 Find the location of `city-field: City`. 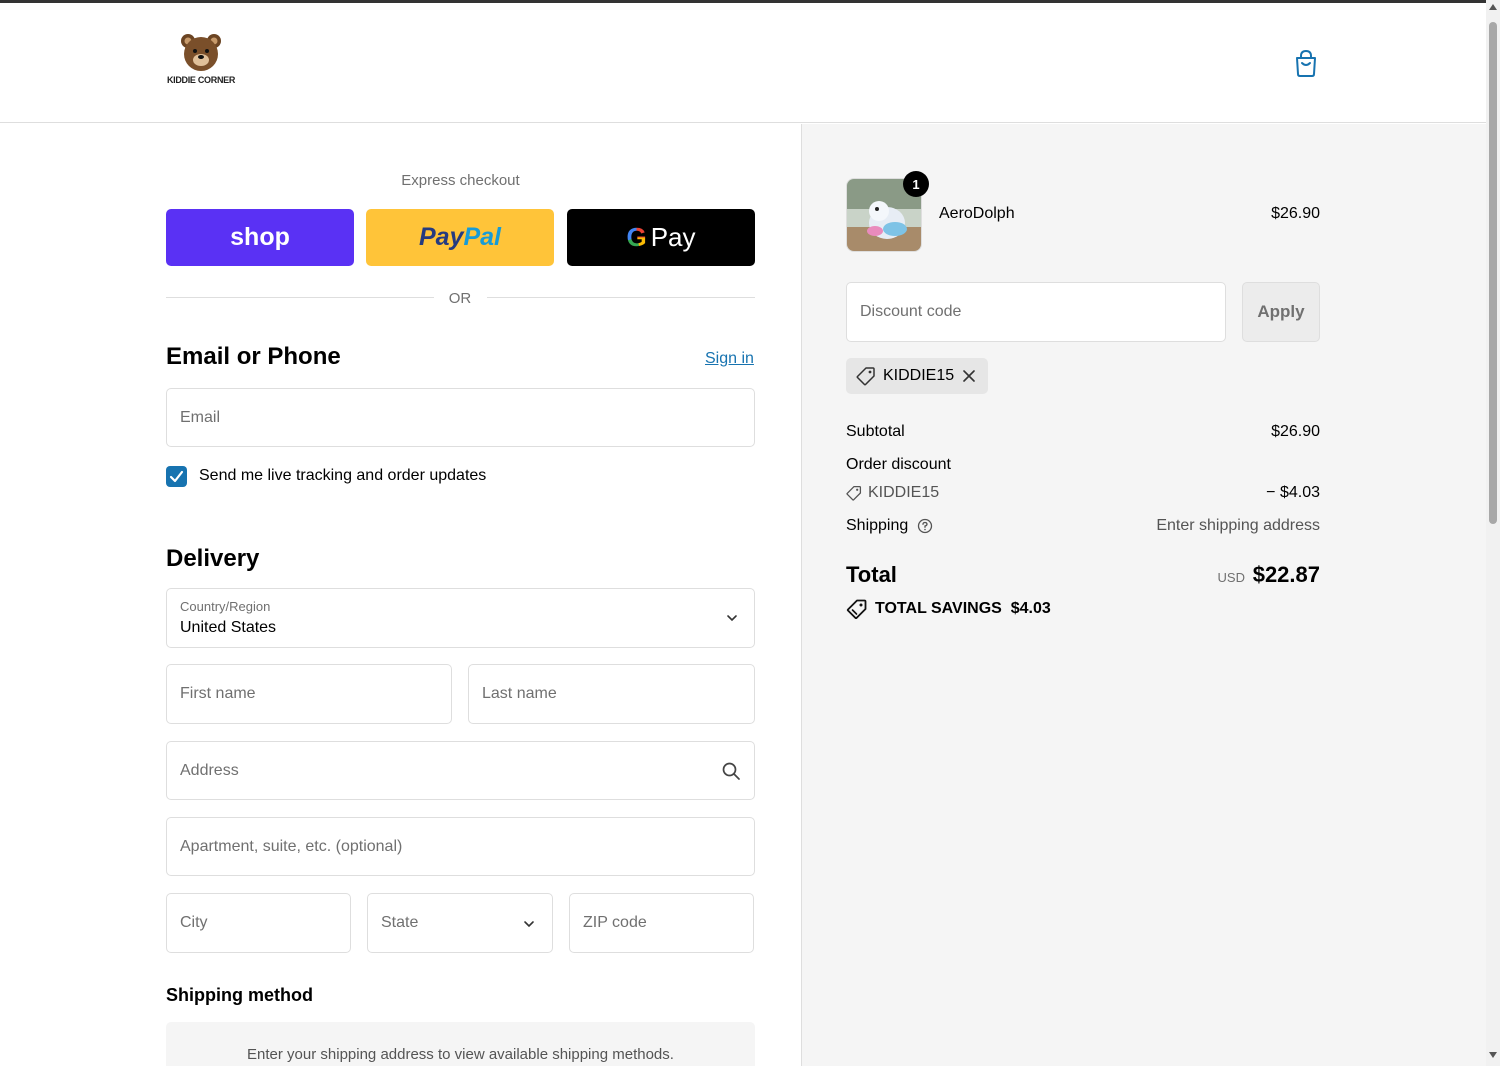

city-field: City is located at coordinates (258, 923).